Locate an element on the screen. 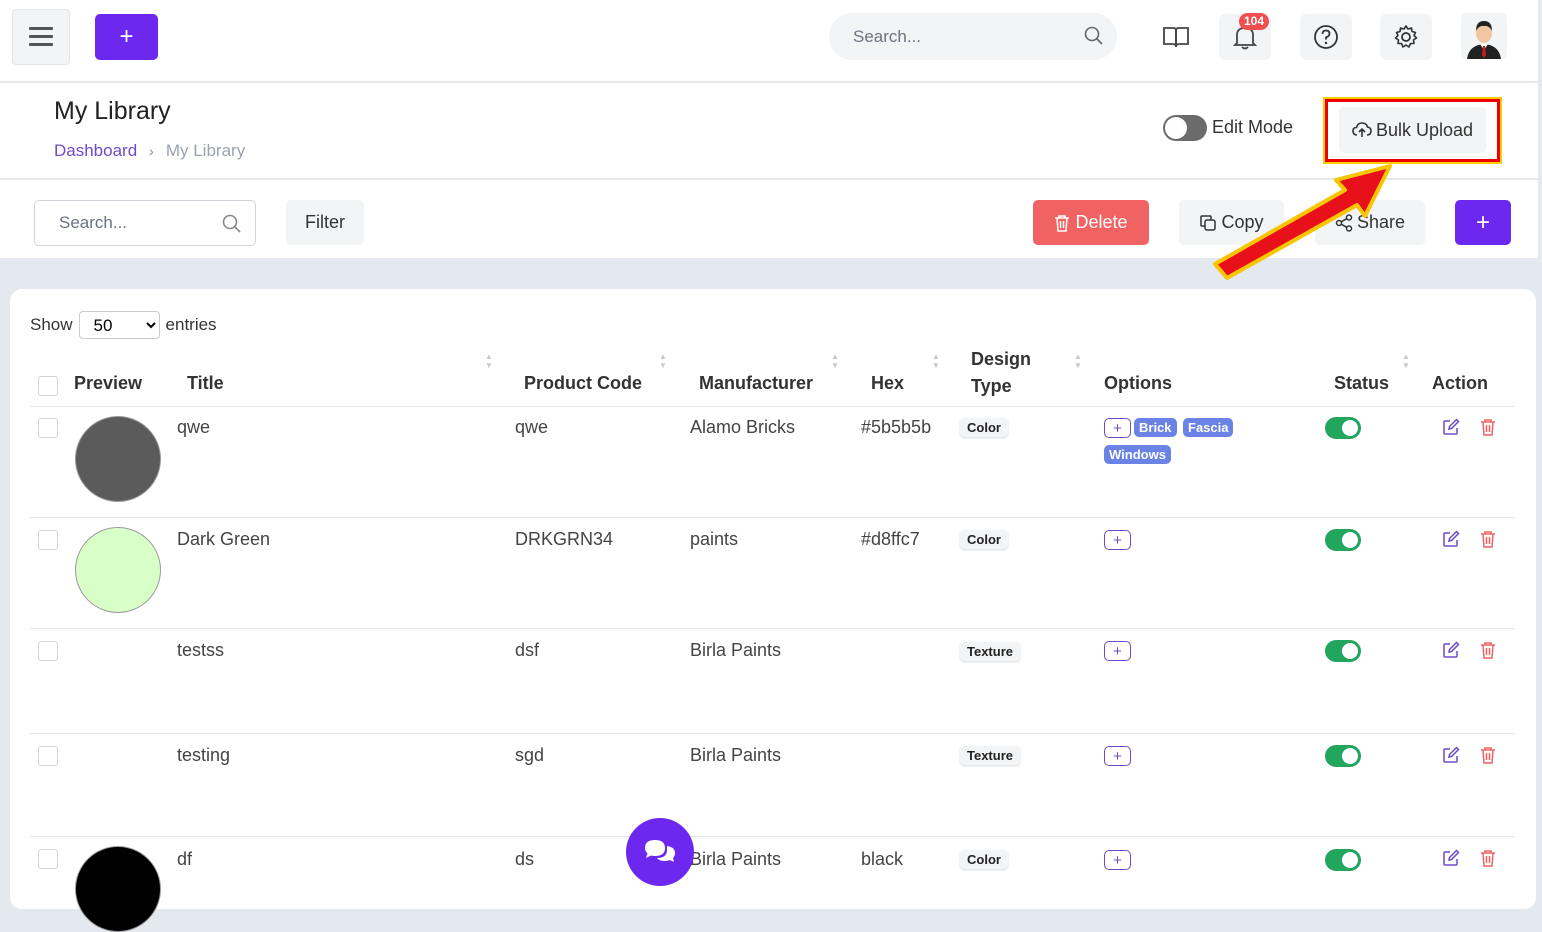 The image size is (1542, 932). entries-control: Show 50 entries is located at coordinates (123, 325).